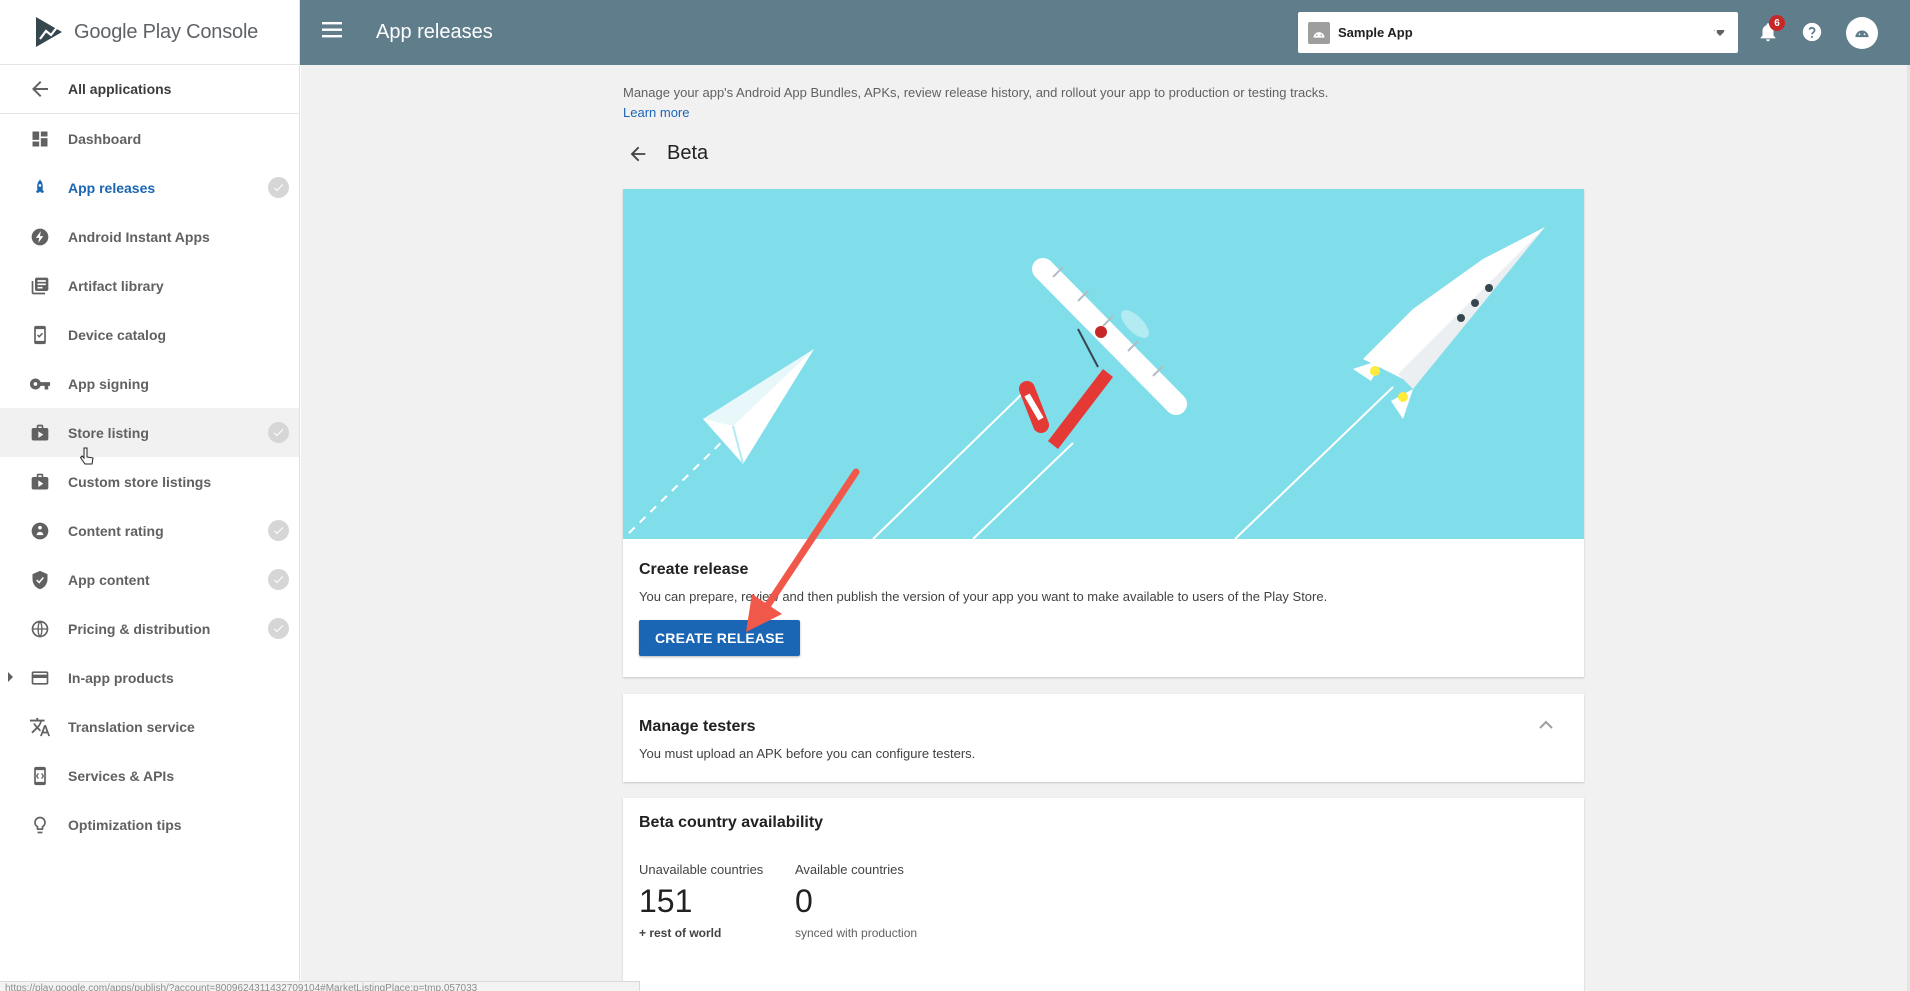 Image resolution: width=1910 pixels, height=991 pixels. Describe the element at coordinates (758, 407) in the screenshot. I see `paper-plane-icon` at that location.